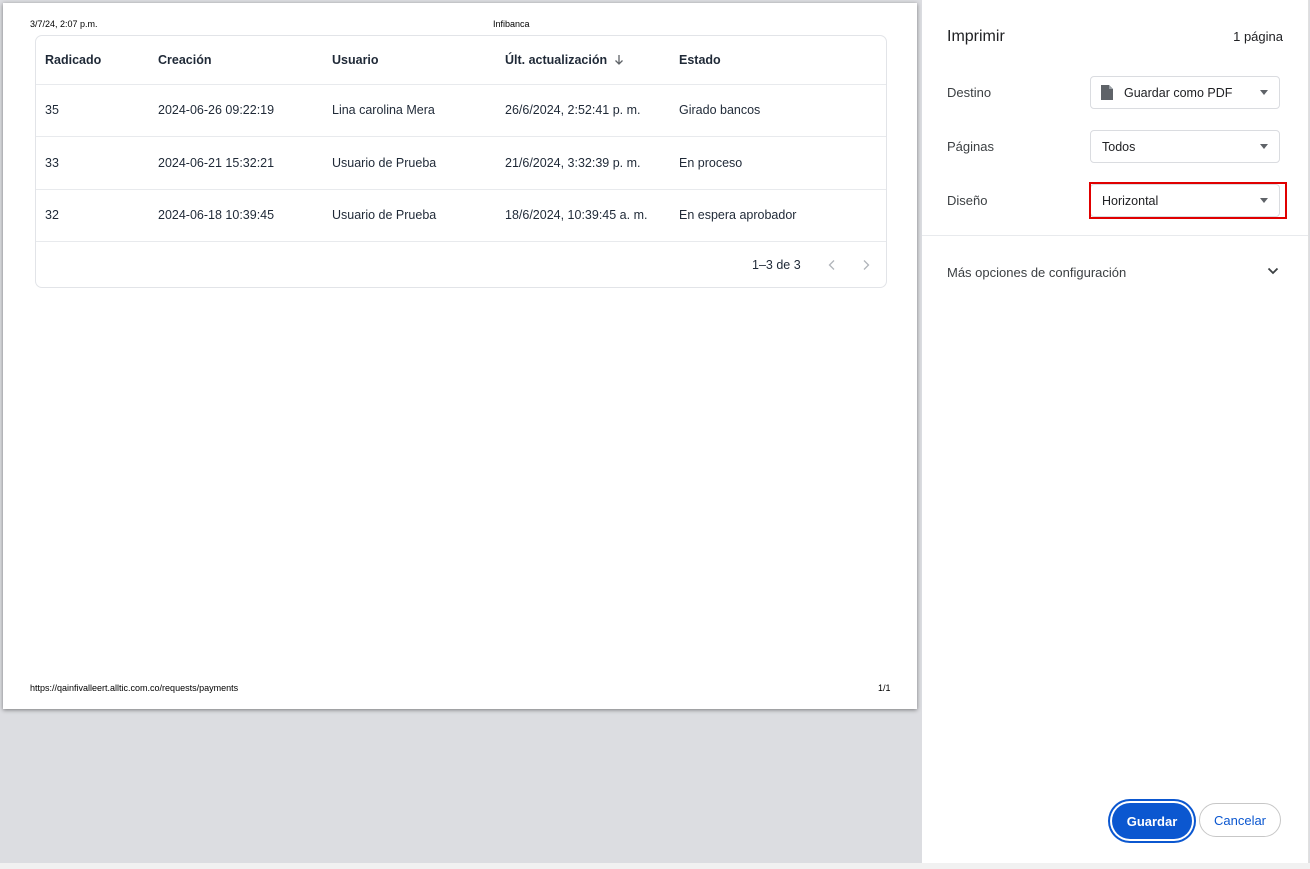  I want to click on chevron-down-icon, so click(1273, 271).